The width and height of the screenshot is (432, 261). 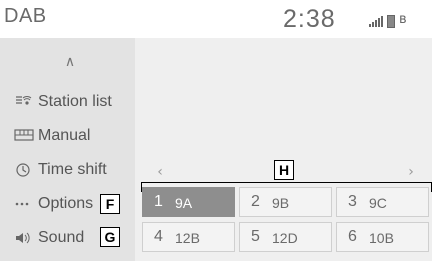 I want to click on preset-number: 1, so click(x=158, y=201).